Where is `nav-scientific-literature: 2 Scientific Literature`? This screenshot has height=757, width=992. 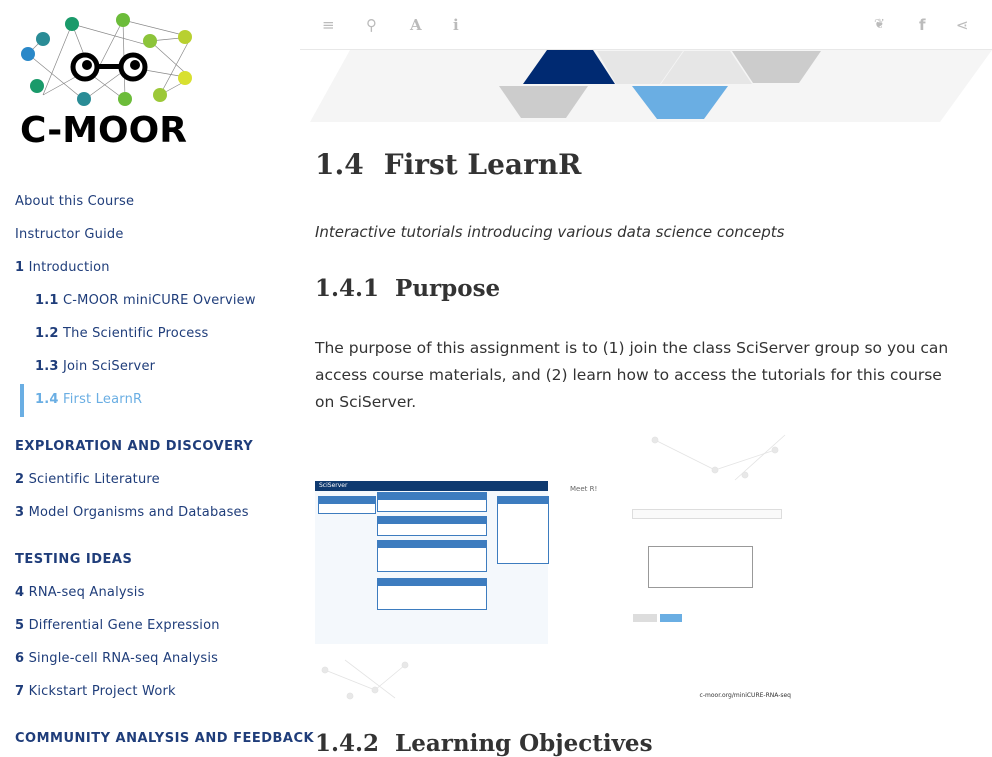 nav-scientific-literature: 2 Scientific Literature is located at coordinates (87, 480).